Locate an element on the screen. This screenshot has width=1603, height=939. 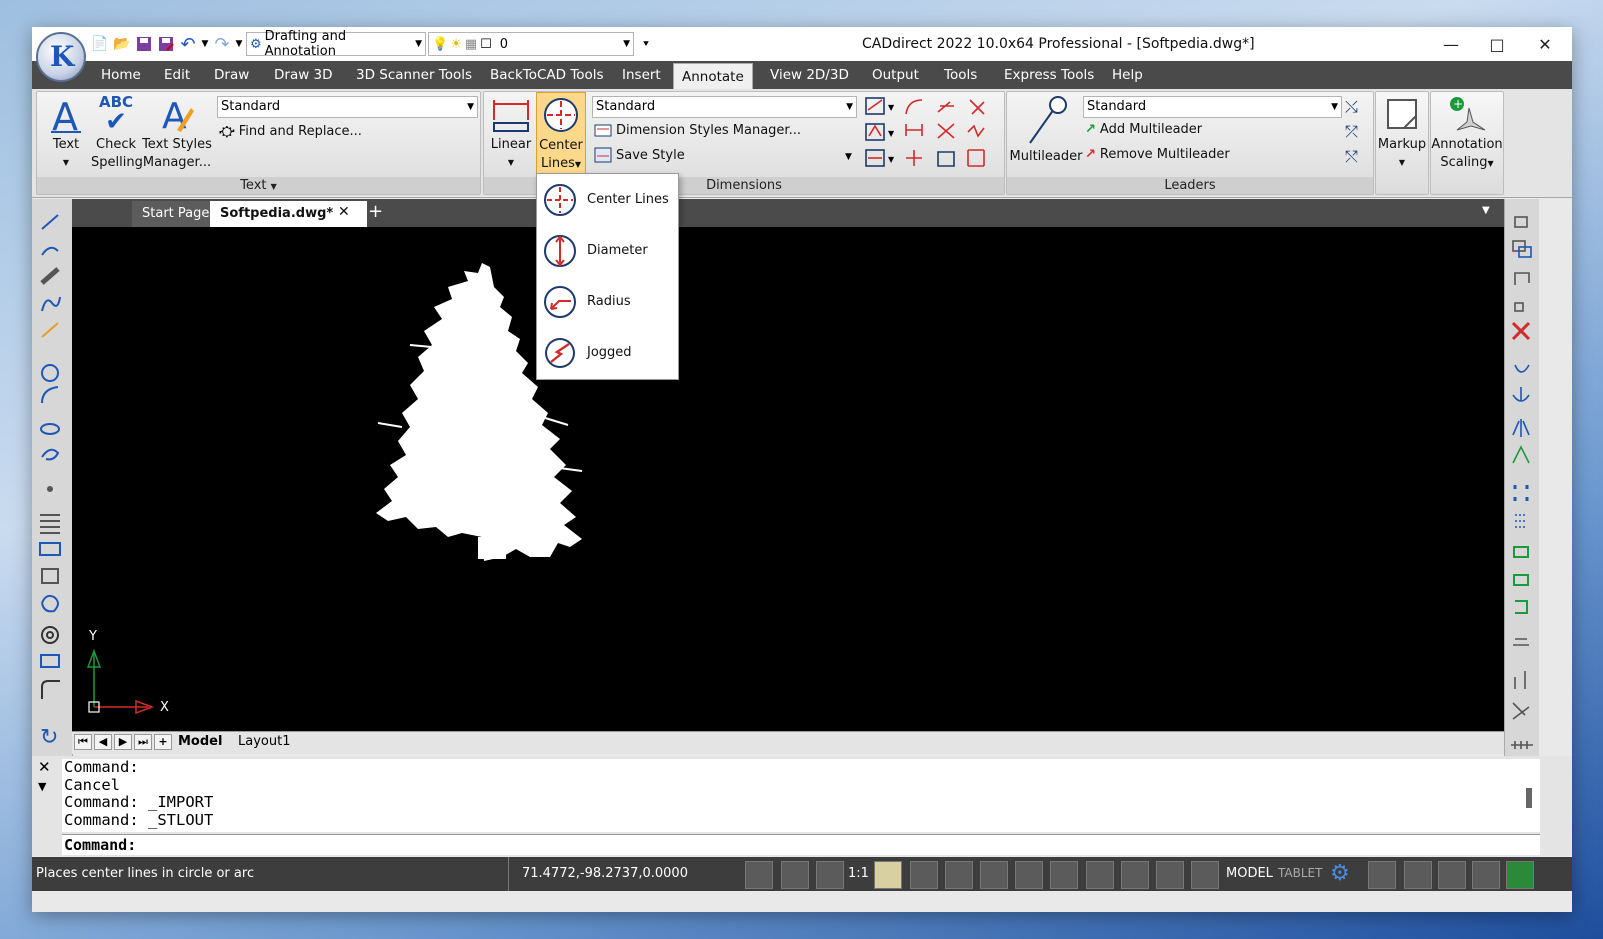
info-icon is located at coordinates (1486, 875).